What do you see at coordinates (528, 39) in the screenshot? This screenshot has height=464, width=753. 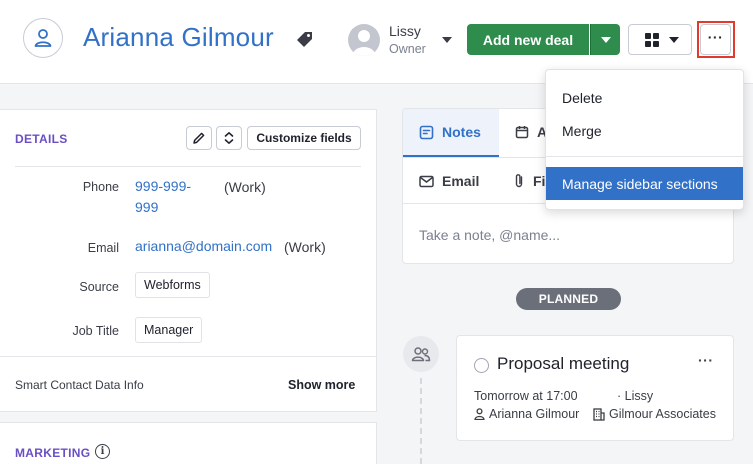 I see `add-new-deal-button: Add new deal` at bounding box center [528, 39].